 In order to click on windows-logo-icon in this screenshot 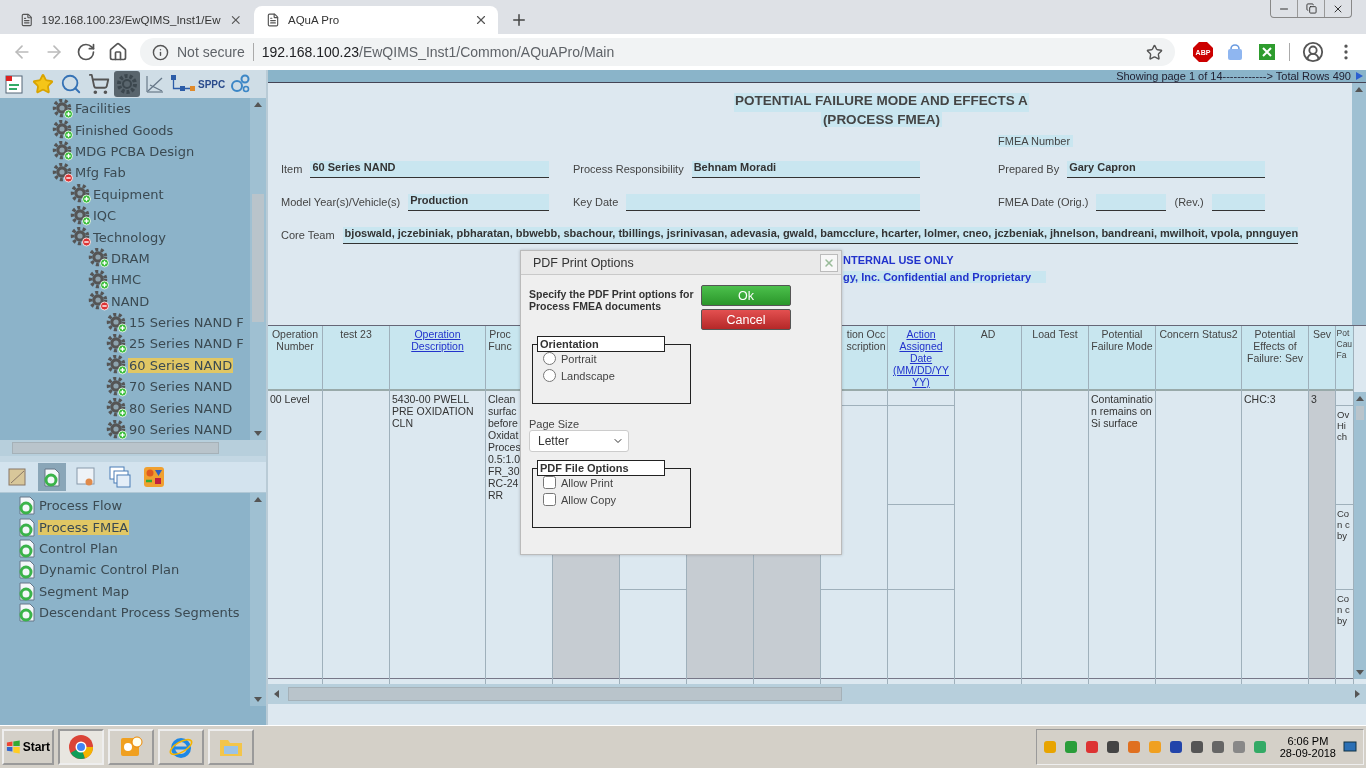, I will do `click(13, 747)`.